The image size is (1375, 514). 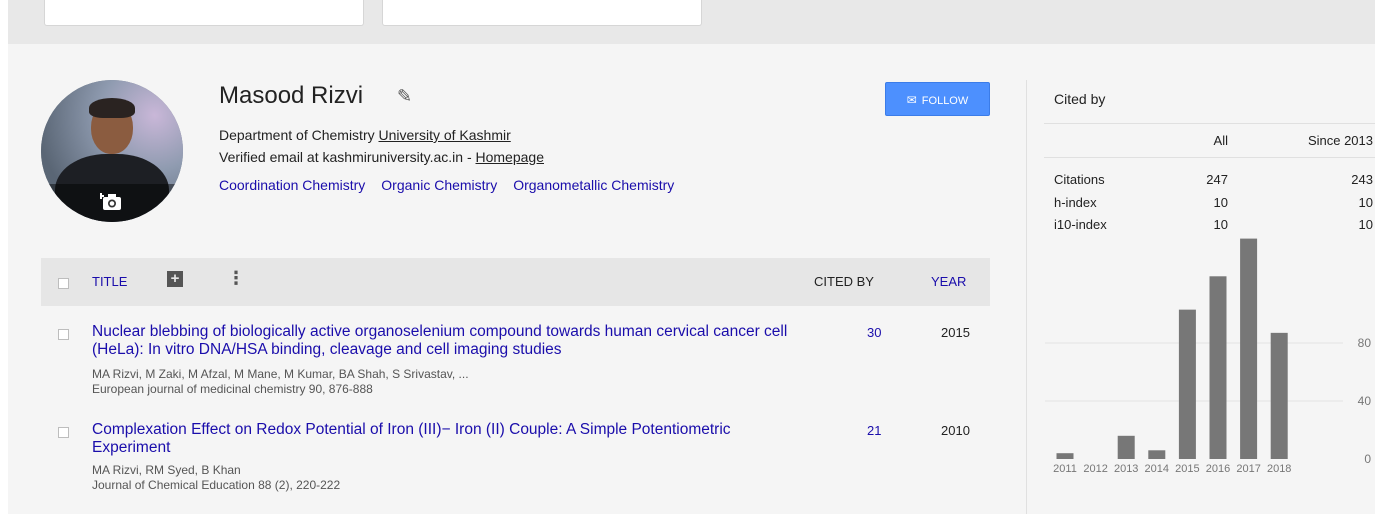 I want to click on chart-x-tick-label: 2016, so click(x=1218, y=469).